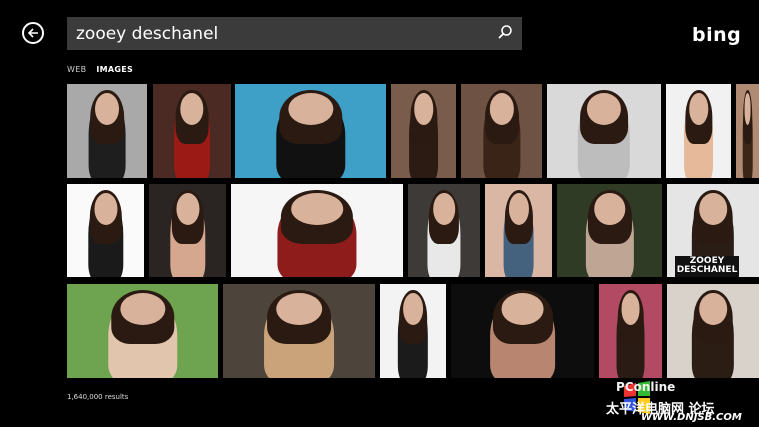  What do you see at coordinates (691, 417) in the screenshot?
I see `watermark-line3: WWW.DNJSB.COM` at bounding box center [691, 417].